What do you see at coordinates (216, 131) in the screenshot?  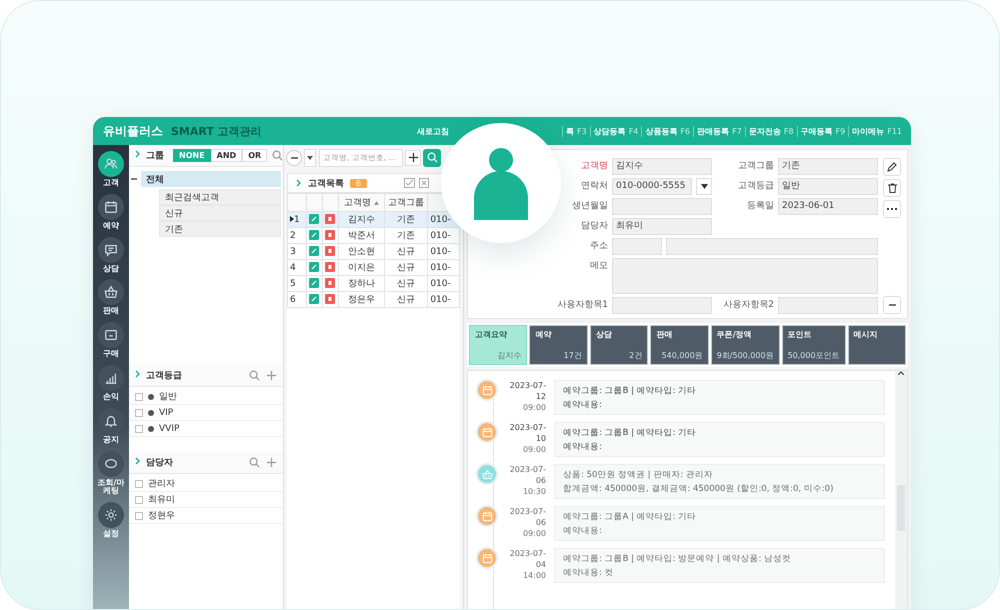 I see `app-subtitle: SMART 고객관리` at bounding box center [216, 131].